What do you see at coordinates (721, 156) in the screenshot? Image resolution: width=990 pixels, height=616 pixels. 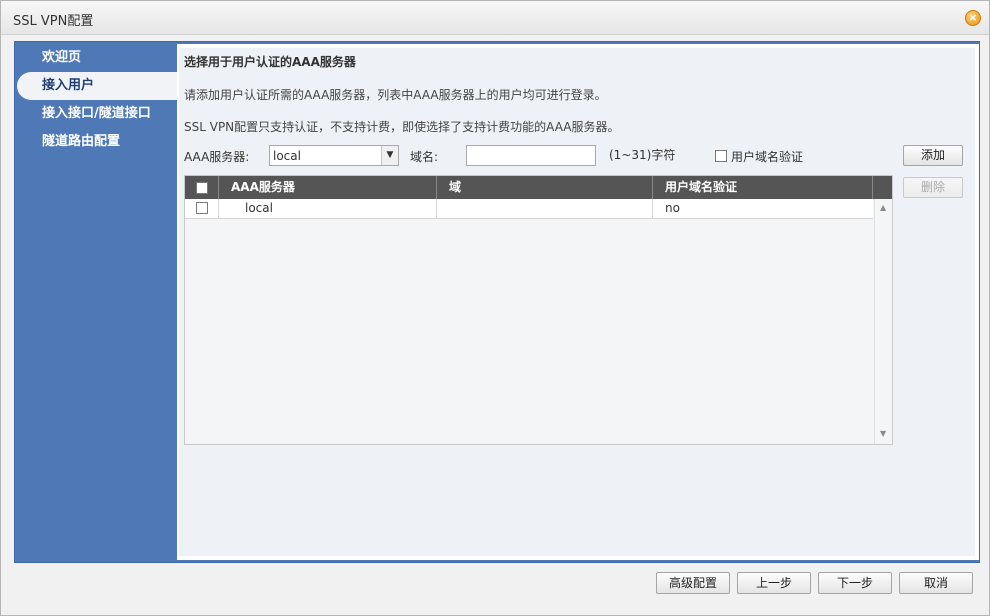 I see `user-domain-verify-checkbox` at bounding box center [721, 156].